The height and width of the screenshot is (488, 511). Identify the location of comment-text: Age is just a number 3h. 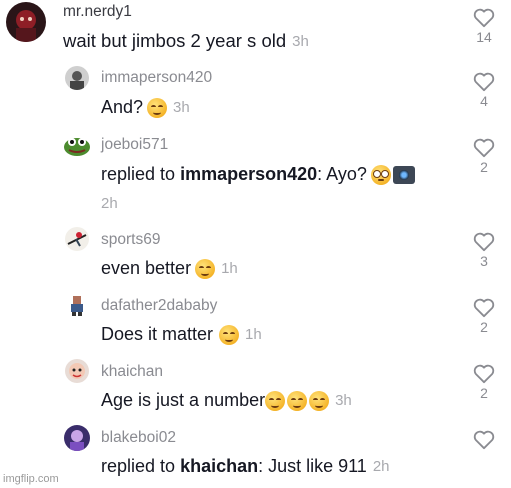
(226, 400).